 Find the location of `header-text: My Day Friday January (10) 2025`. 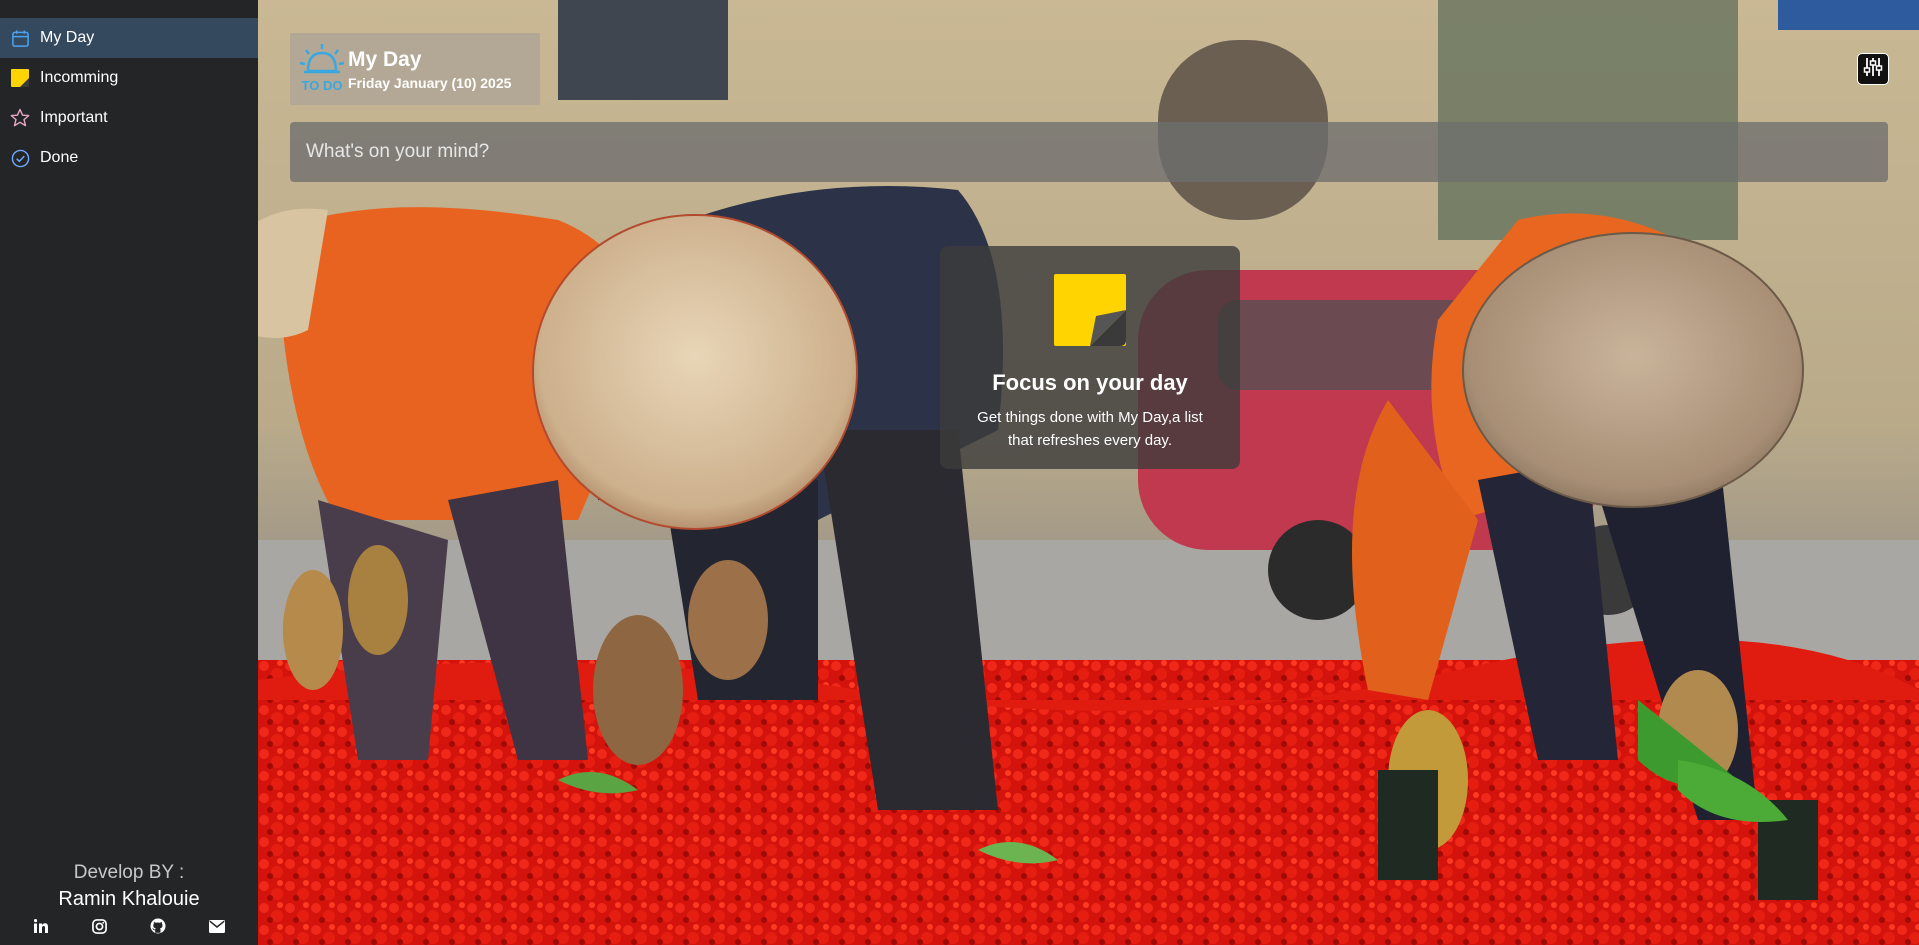

header-text: My Day Friday January (10) 2025 is located at coordinates (429, 69).